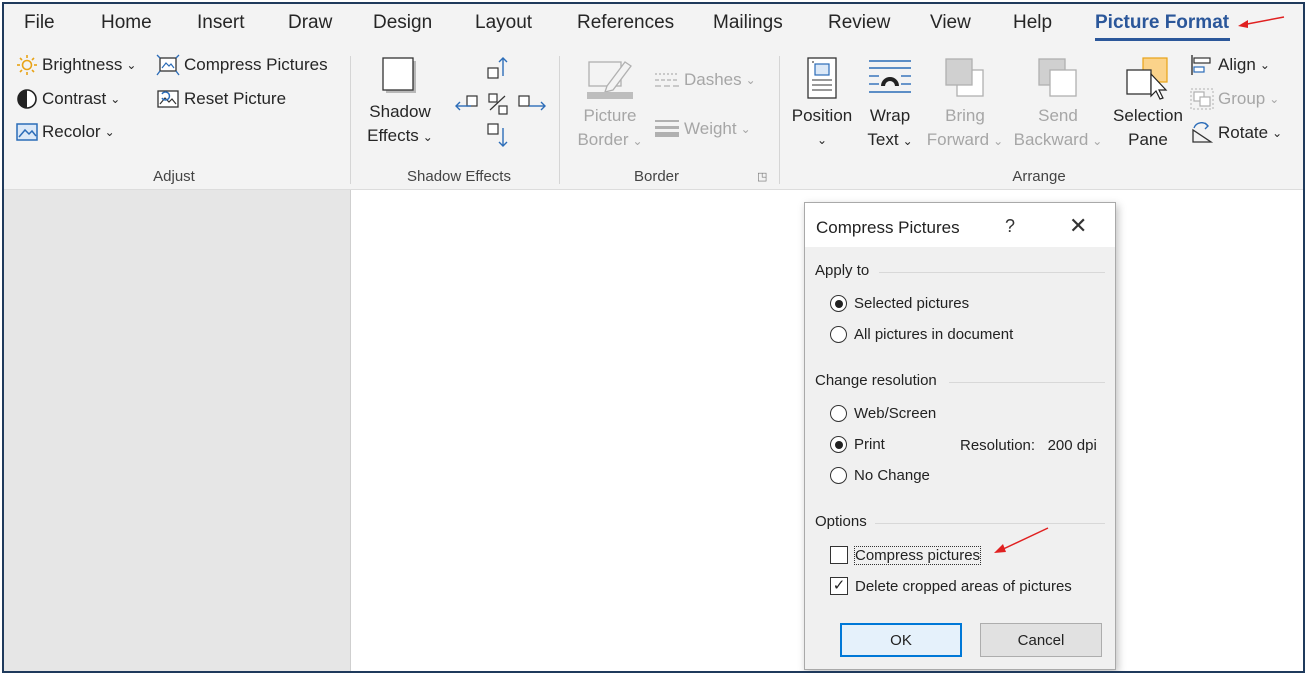  Describe the element at coordinates (899, 303) in the screenshot. I see `selected-pictures-radio: Selected pictures` at that location.